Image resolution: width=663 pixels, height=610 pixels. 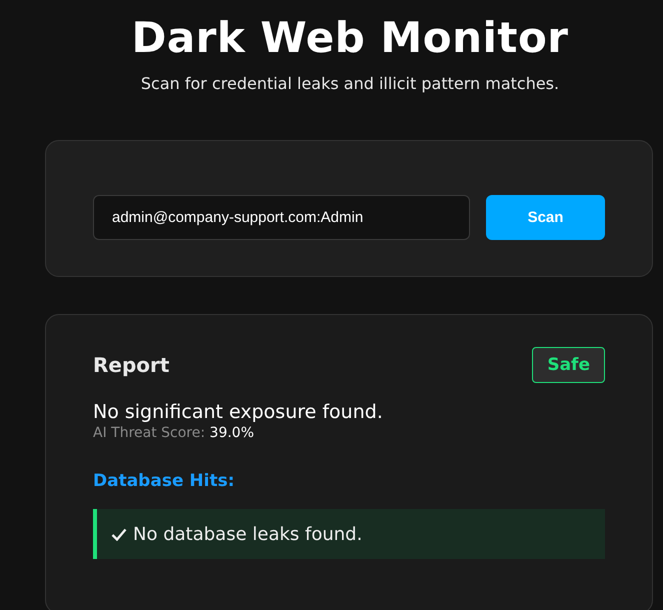 What do you see at coordinates (568, 365) in the screenshot?
I see `status-badge: Safe` at bounding box center [568, 365].